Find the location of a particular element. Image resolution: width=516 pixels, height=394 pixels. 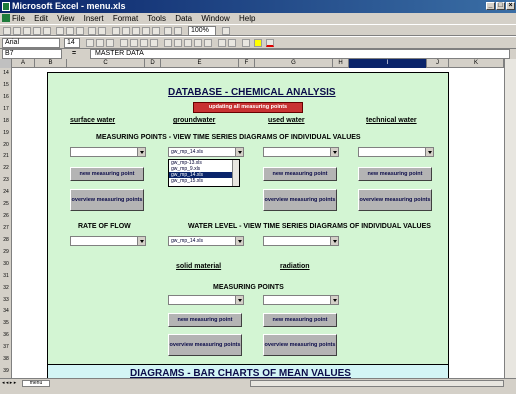

row-header: 35 is located at coordinates (6, 324).